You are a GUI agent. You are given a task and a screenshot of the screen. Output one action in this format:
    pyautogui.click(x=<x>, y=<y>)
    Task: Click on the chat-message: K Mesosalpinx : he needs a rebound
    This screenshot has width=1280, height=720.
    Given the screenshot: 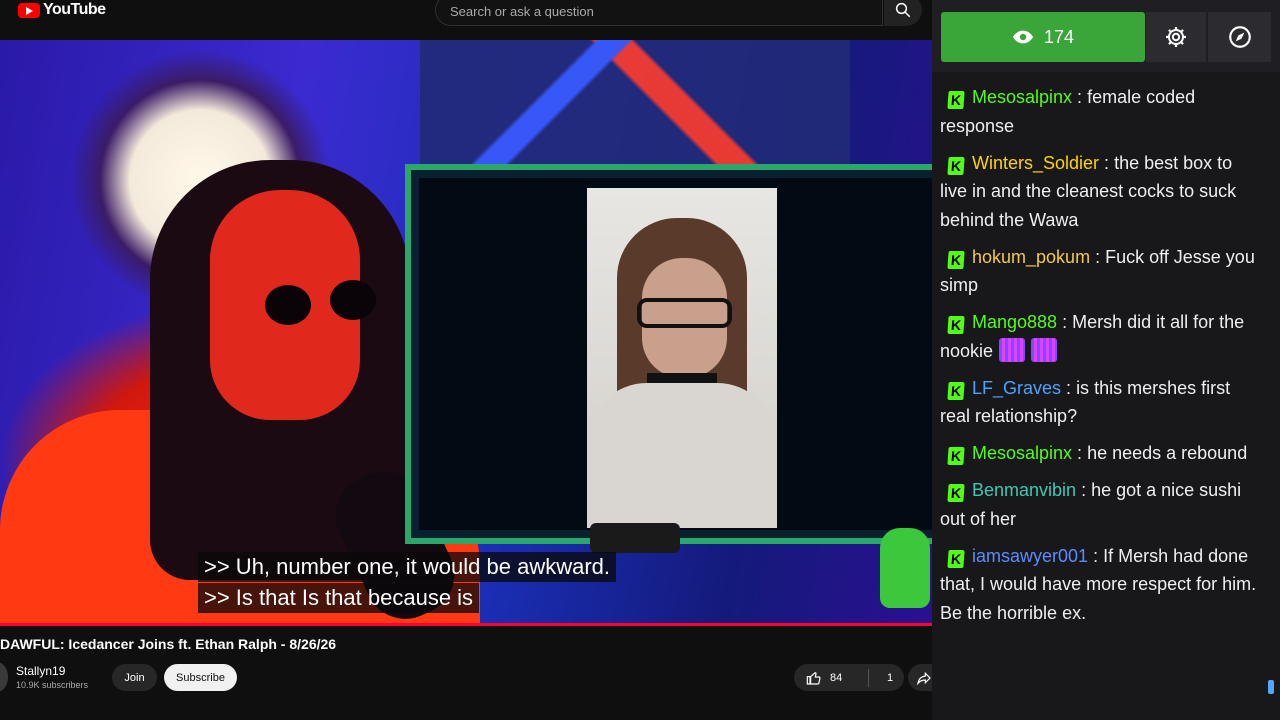 What is the action you would take?
    pyautogui.click(x=1101, y=453)
    